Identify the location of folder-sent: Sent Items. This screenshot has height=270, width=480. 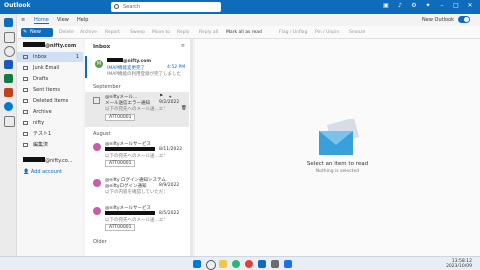
(50, 90).